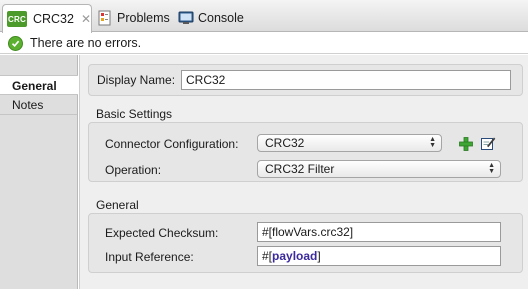  Describe the element at coordinates (162, 233) in the screenshot. I see `expected-checksum-label: Expected Checksum:` at that location.